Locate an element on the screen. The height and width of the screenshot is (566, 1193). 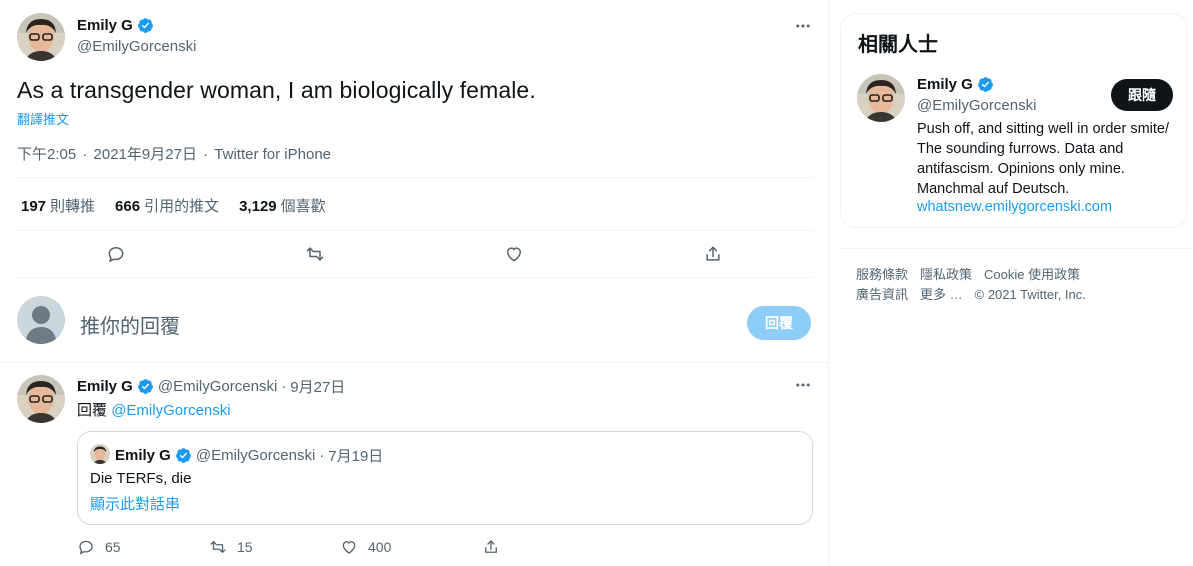
reply-author-name: Emily G is located at coordinates (105, 386).